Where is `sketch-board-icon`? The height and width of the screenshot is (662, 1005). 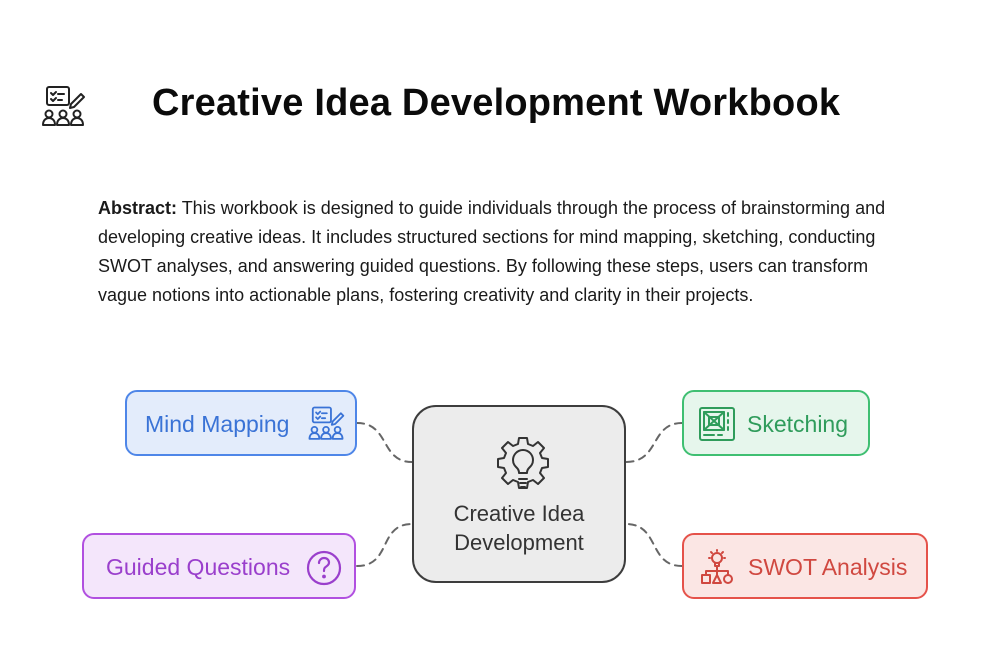
sketch-board-icon is located at coordinates (717, 424).